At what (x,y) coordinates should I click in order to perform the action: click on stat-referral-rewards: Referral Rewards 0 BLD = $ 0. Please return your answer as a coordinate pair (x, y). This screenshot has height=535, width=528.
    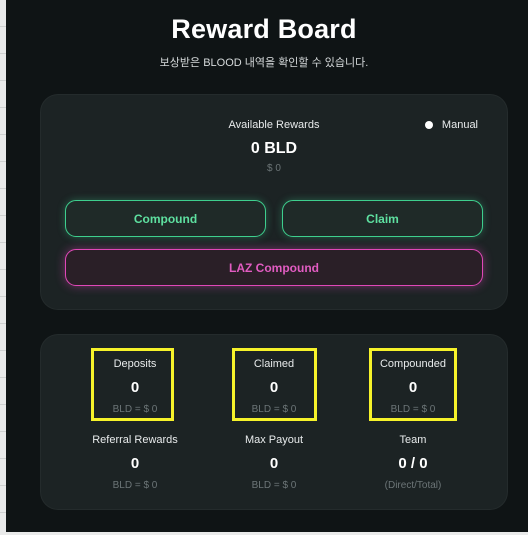
    Looking at the image, I should click on (135, 462).